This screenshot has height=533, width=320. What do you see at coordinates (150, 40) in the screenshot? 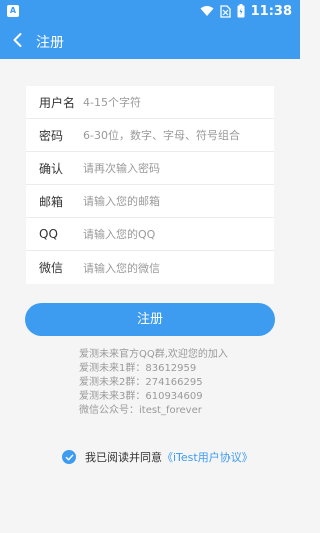
I see `app-bar: 注册` at bounding box center [150, 40].